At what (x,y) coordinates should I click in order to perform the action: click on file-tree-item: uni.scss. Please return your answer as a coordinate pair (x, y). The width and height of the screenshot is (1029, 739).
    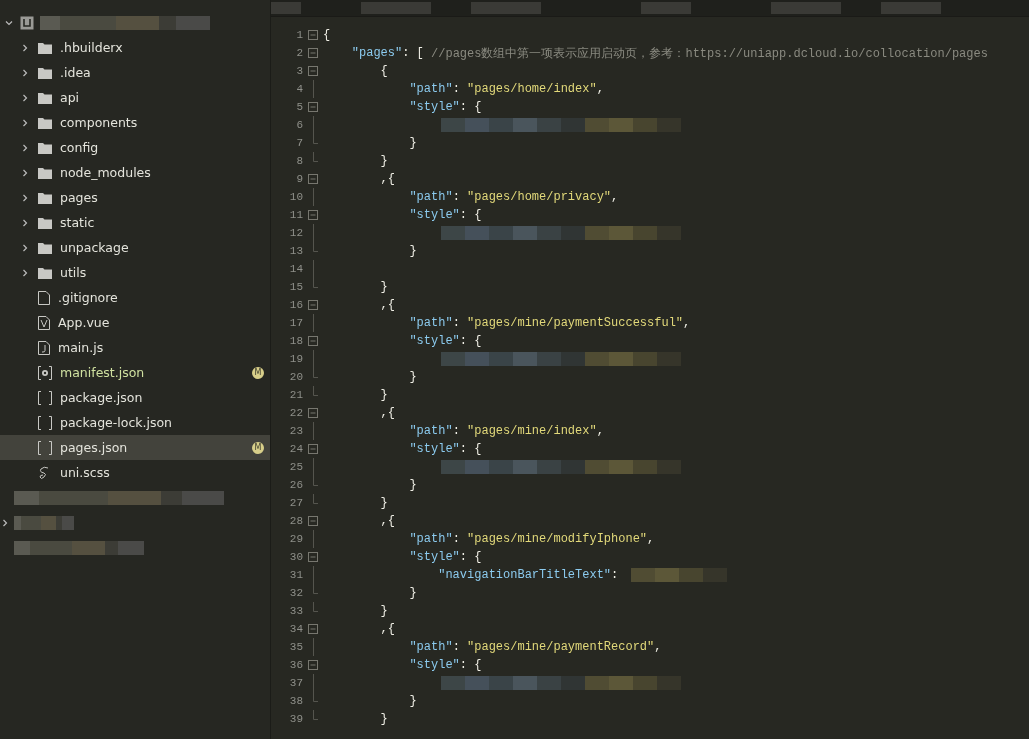
    Looking at the image, I should click on (135, 472).